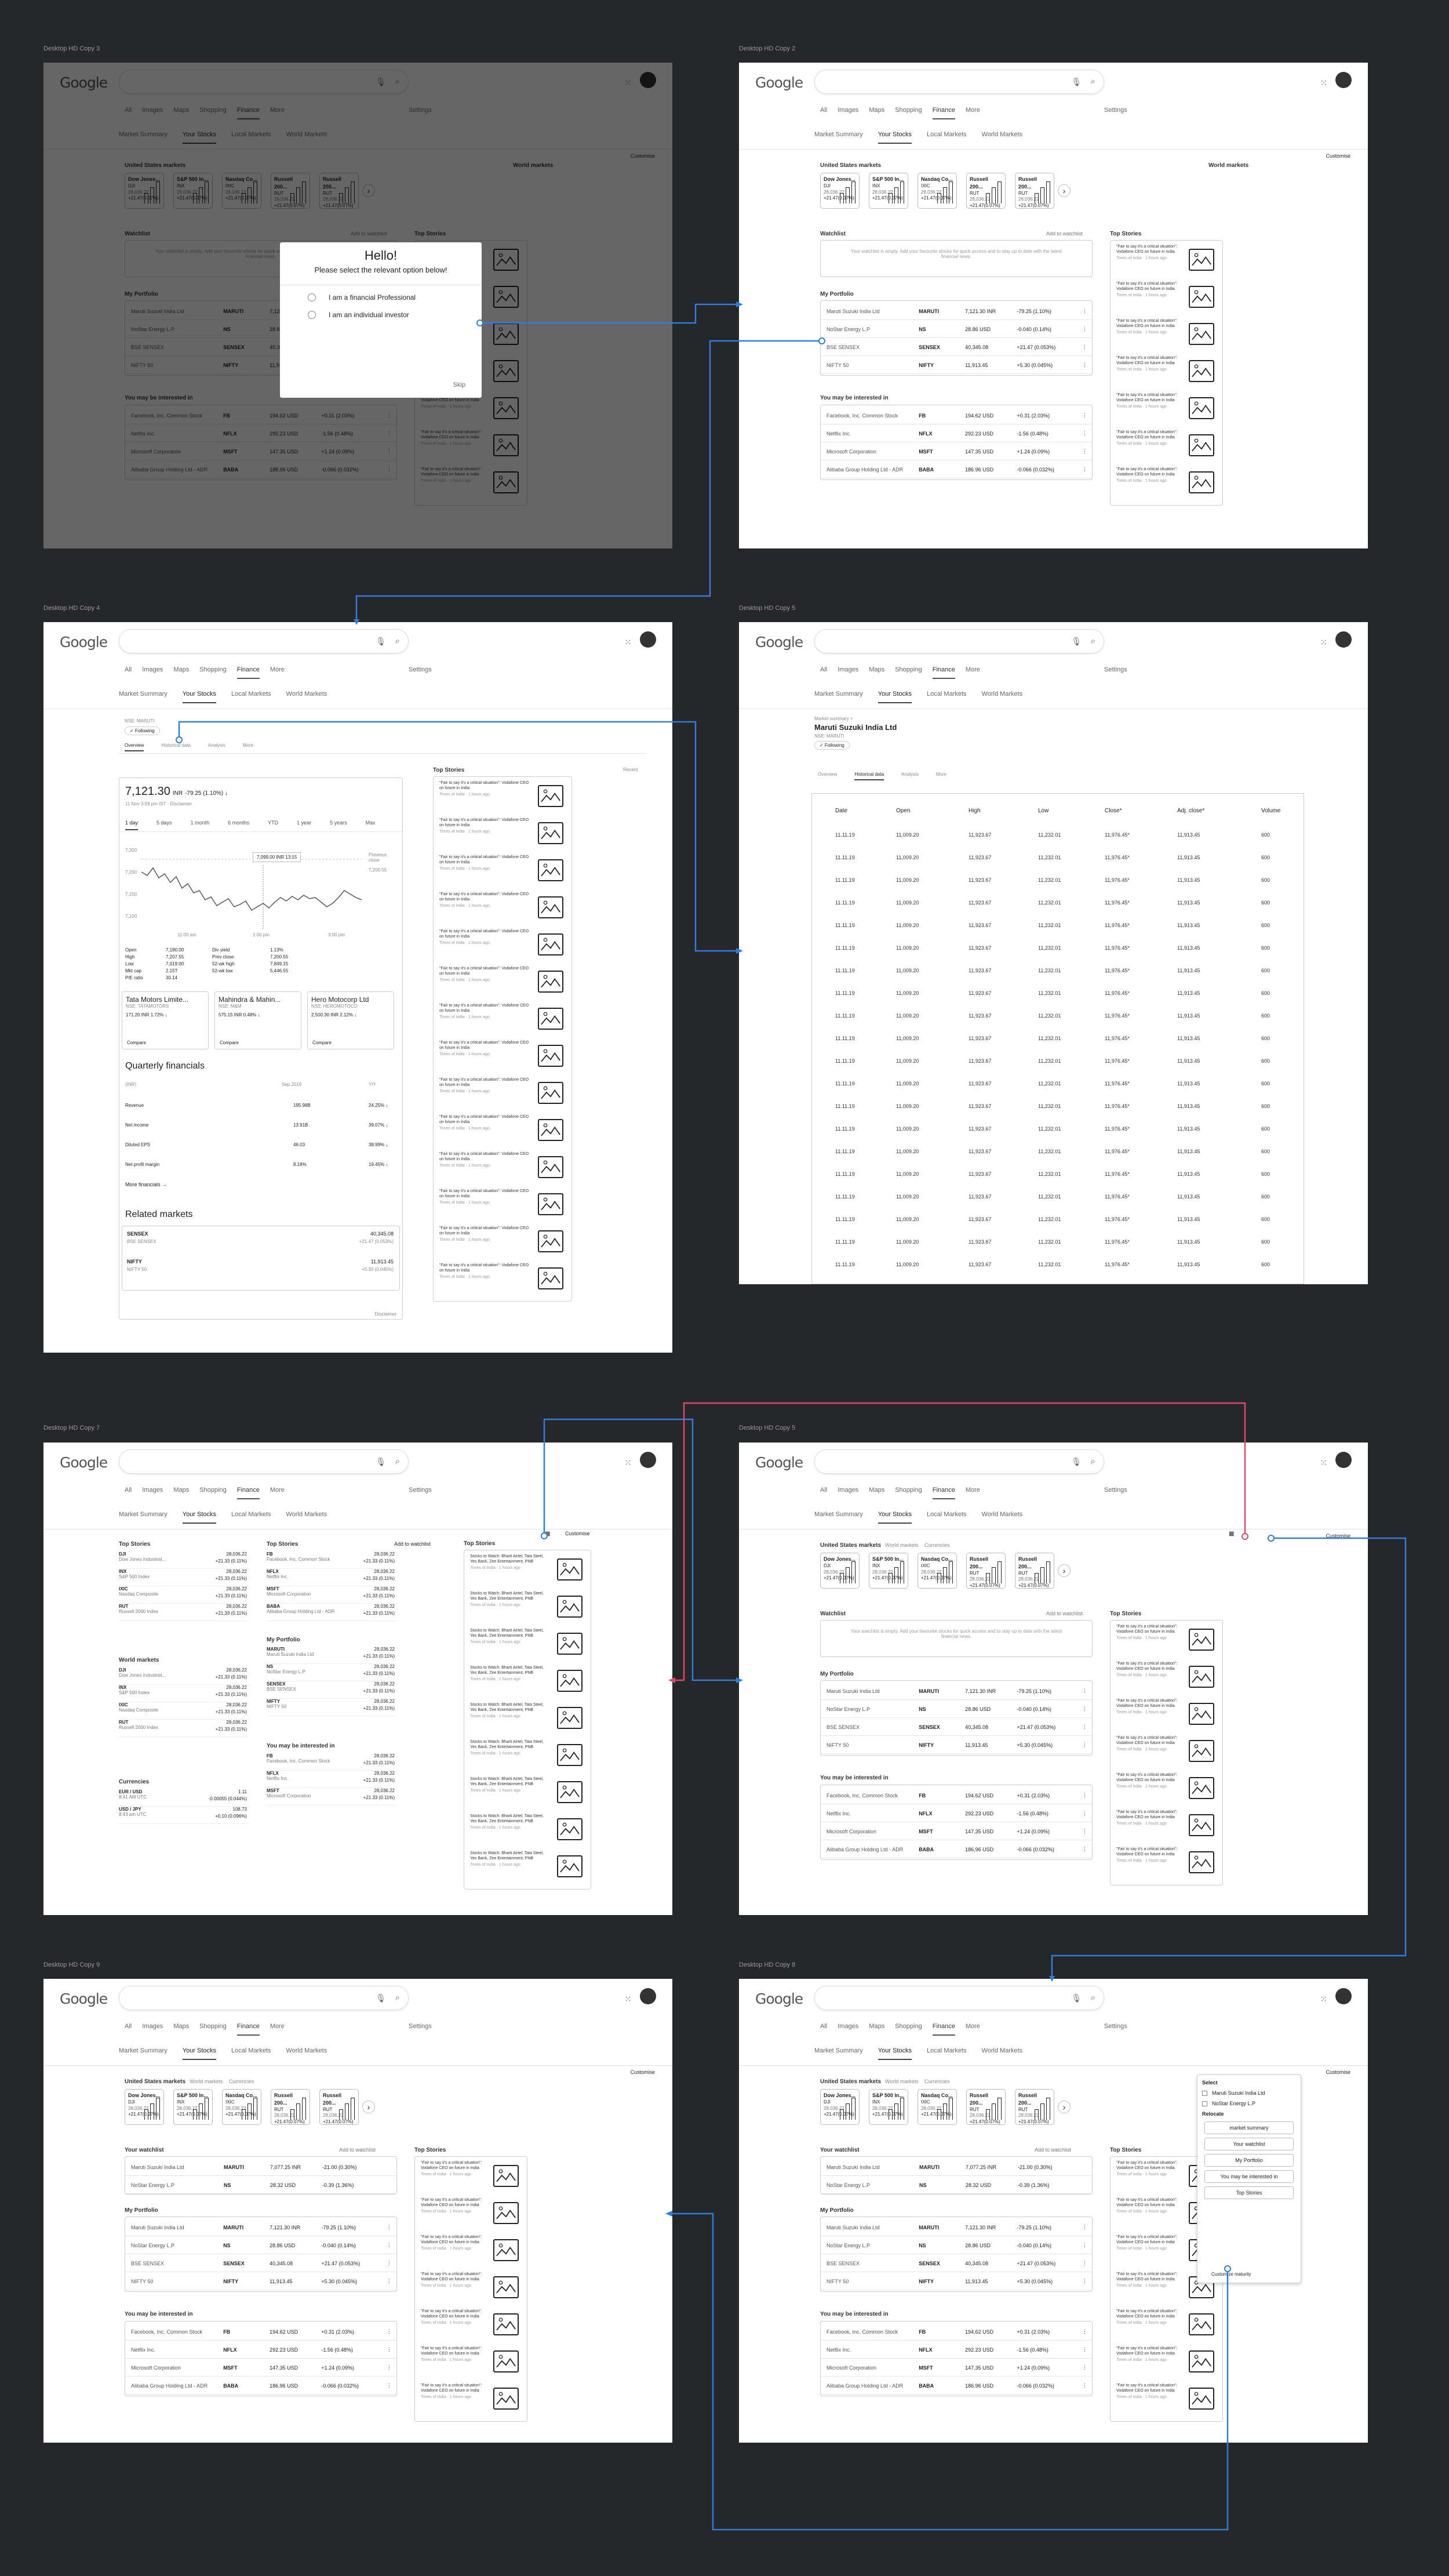 This screenshot has width=1449, height=2576. What do you see at coordinates (851, 2082) in the screenshot?
I see `us-markets-title: United States markets` at bounding box center [851, 2082].